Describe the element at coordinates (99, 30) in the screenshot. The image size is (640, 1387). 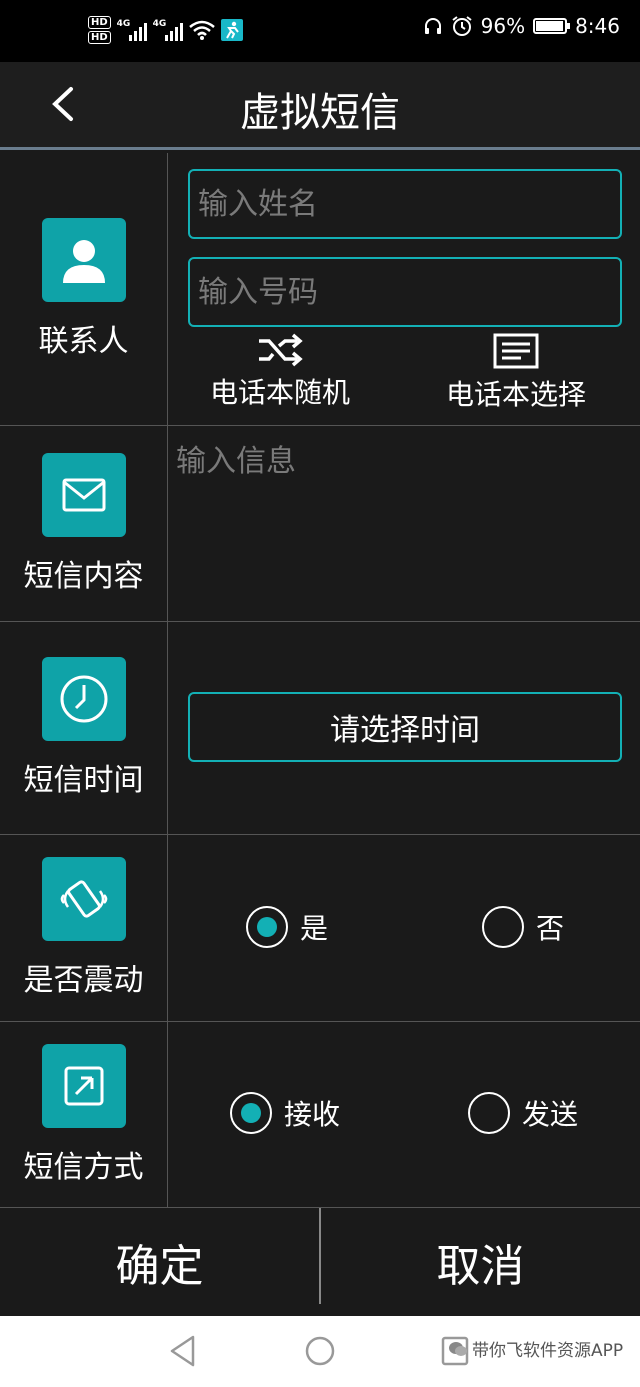
I see `hd-indicators: HD HD` at that location.